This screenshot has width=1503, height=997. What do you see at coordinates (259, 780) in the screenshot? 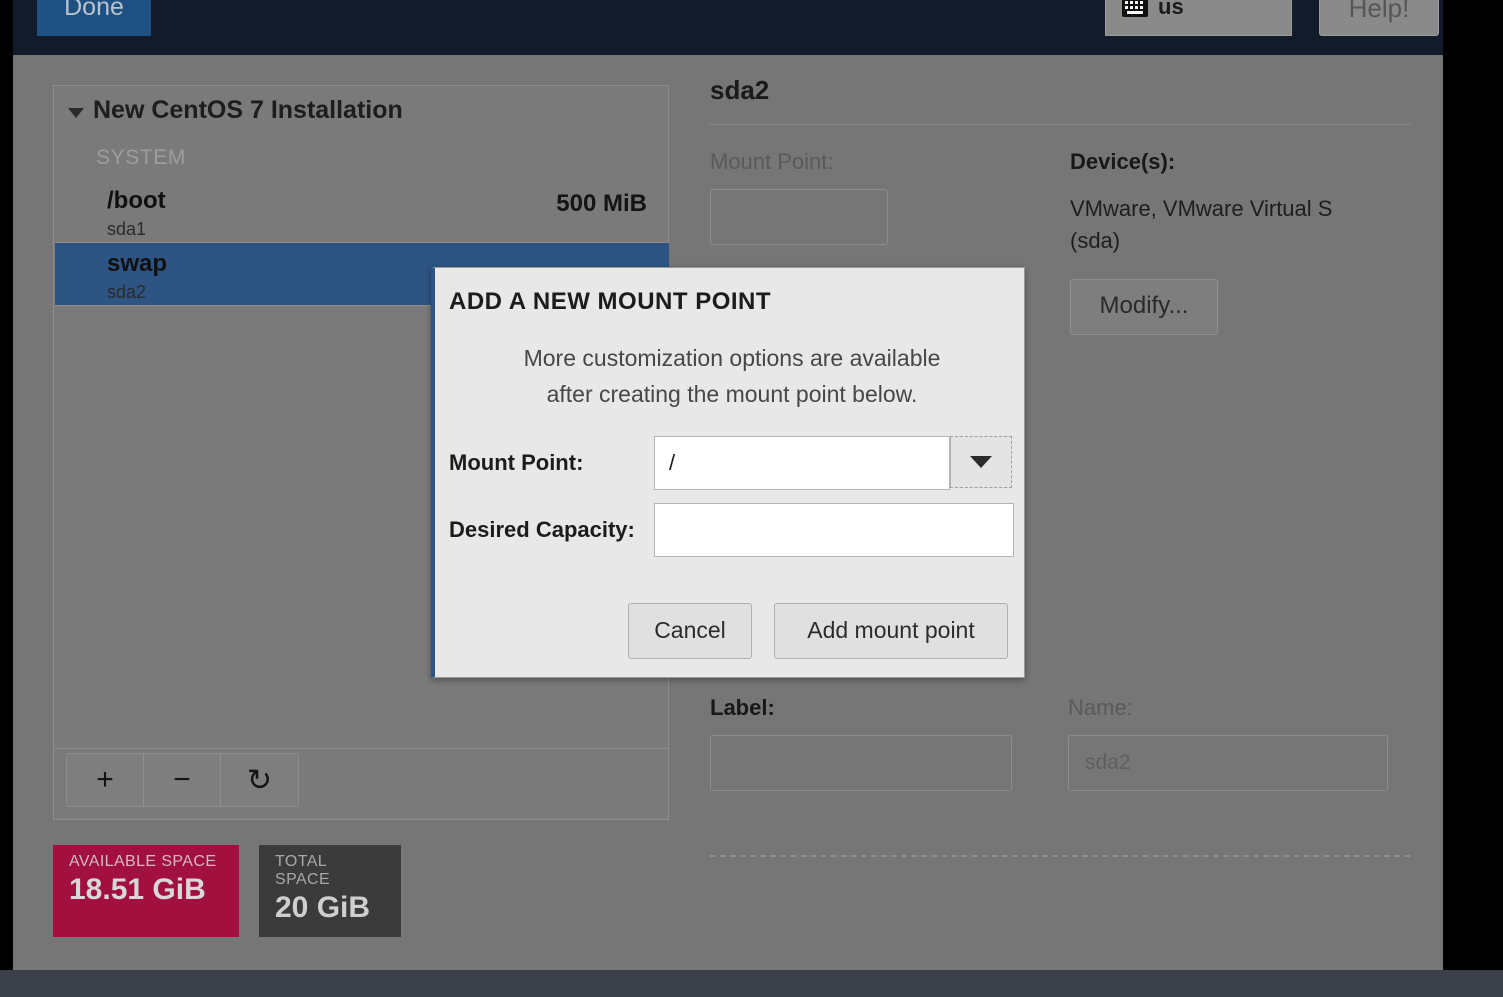
I see `refresh-partitions-button: ↻` at bounding box center [259, 780].